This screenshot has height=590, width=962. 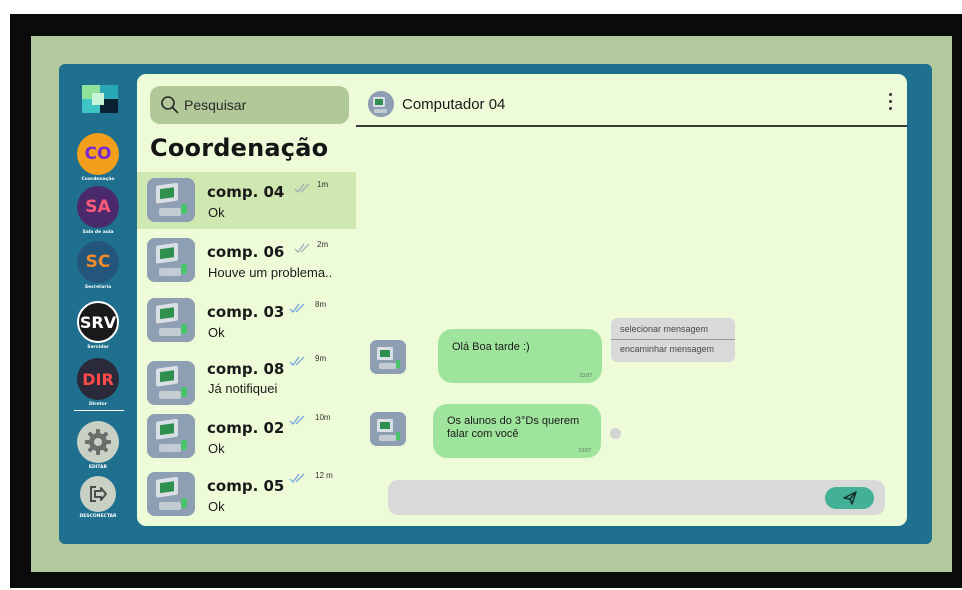 I want to click on rail-item-servidor: SRV Servidor, so click(x=98, y=326).